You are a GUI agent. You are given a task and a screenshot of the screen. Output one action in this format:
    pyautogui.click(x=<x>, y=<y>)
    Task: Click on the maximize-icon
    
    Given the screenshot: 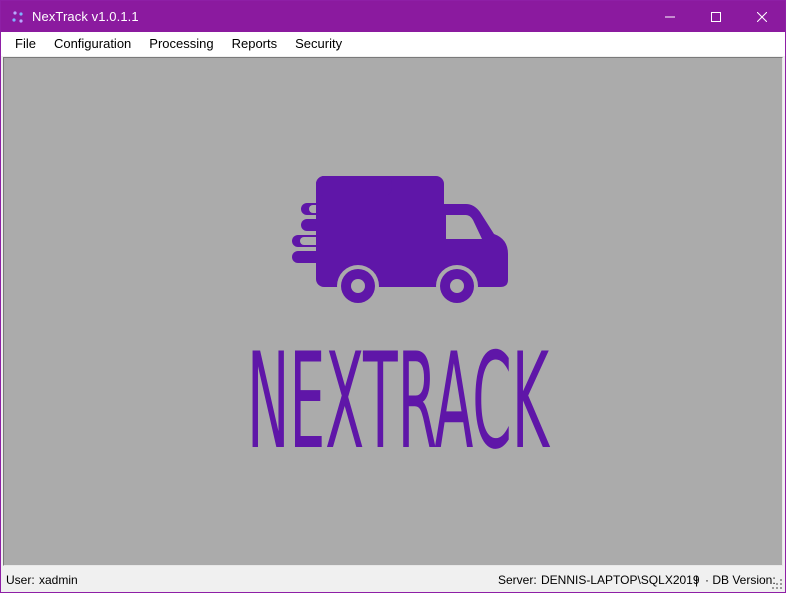 What is the action you would take?
    pyautogui.click(x=716, y=16)
    